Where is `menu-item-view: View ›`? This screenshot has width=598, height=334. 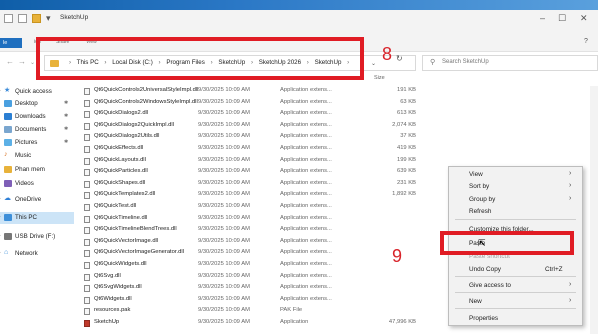 menu-item-view: View › is located at coordinates (515, 175).